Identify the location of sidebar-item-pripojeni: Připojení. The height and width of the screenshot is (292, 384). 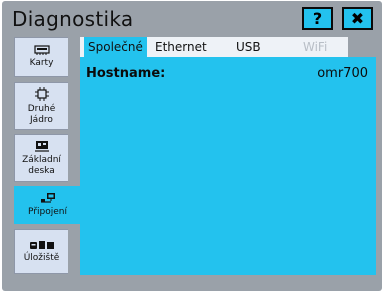
(47, 205).